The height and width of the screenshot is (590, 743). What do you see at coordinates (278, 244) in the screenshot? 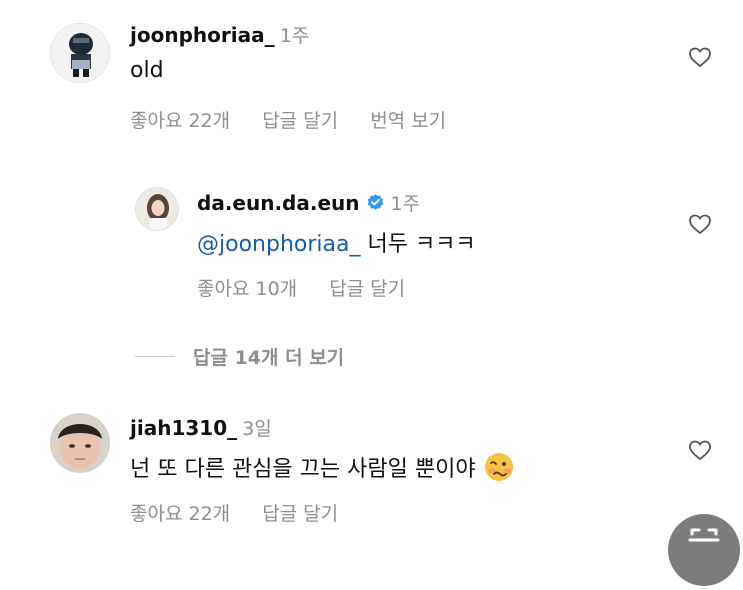
I see `mention-link: @joonphoriaa_` at bounding box center [278, 244].